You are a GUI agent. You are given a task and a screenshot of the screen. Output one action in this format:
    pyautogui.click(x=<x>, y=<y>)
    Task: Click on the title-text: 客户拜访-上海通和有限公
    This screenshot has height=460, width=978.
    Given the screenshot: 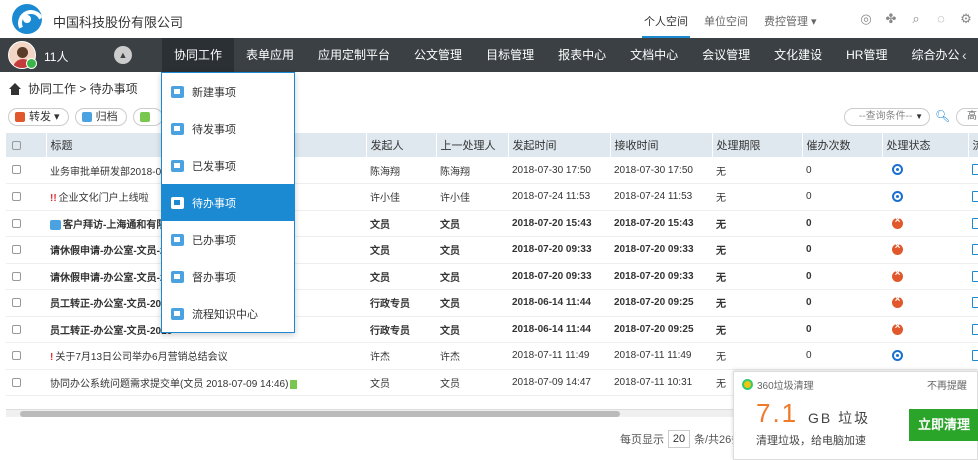 What is the action you would take?
    pyautogui.click(x=119, y=225)
    